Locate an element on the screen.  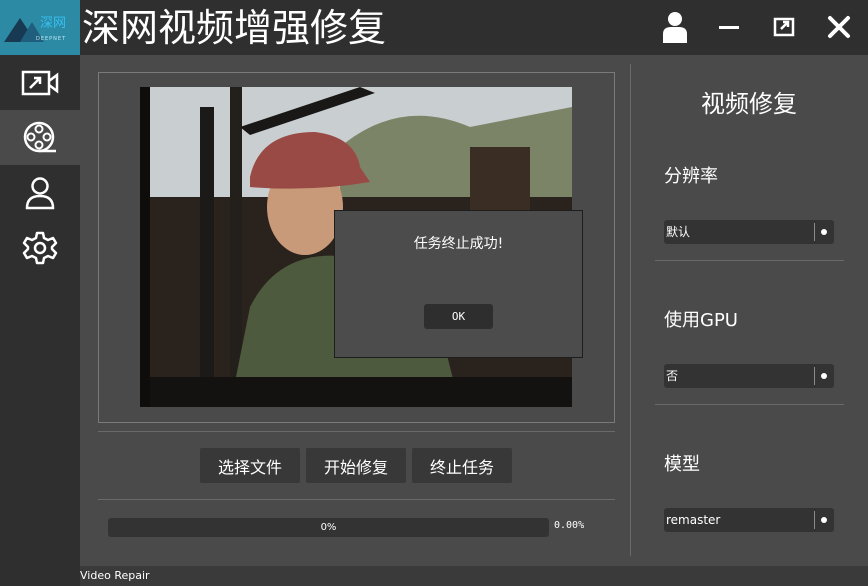
gpu-value: 否 is located at coordinates (672, 376).